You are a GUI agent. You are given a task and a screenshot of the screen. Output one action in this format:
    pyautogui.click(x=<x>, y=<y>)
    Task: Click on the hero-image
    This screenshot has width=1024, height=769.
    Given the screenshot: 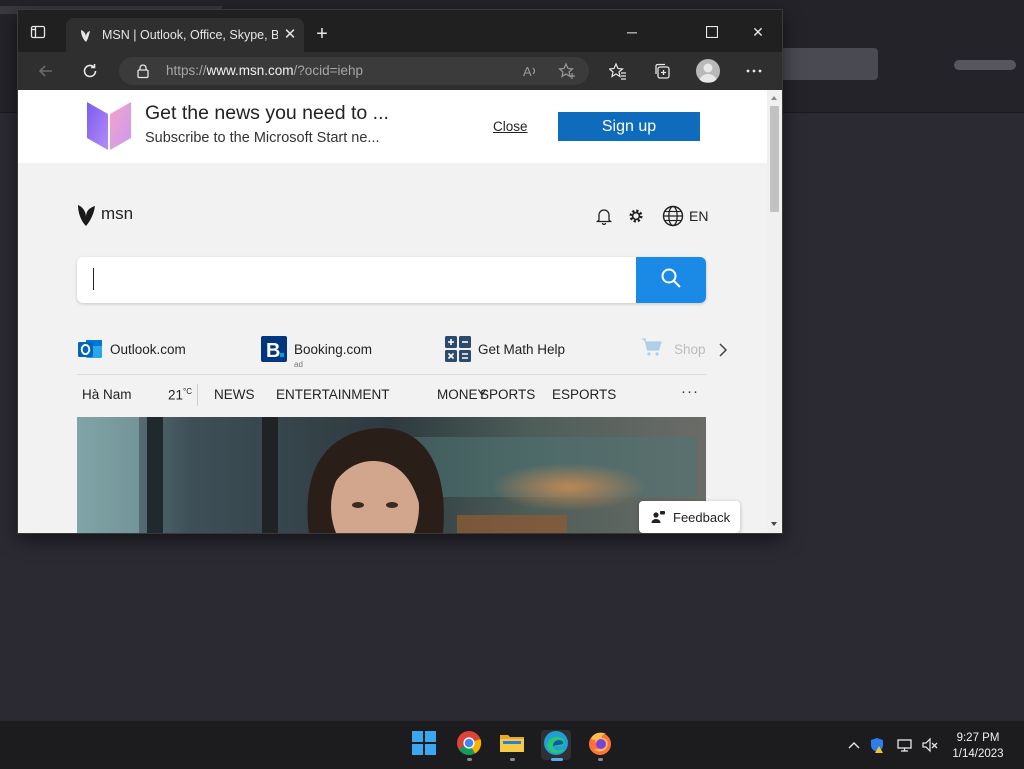 What is the action you would take?
    pyautogui.click(x=391, y=475)
    